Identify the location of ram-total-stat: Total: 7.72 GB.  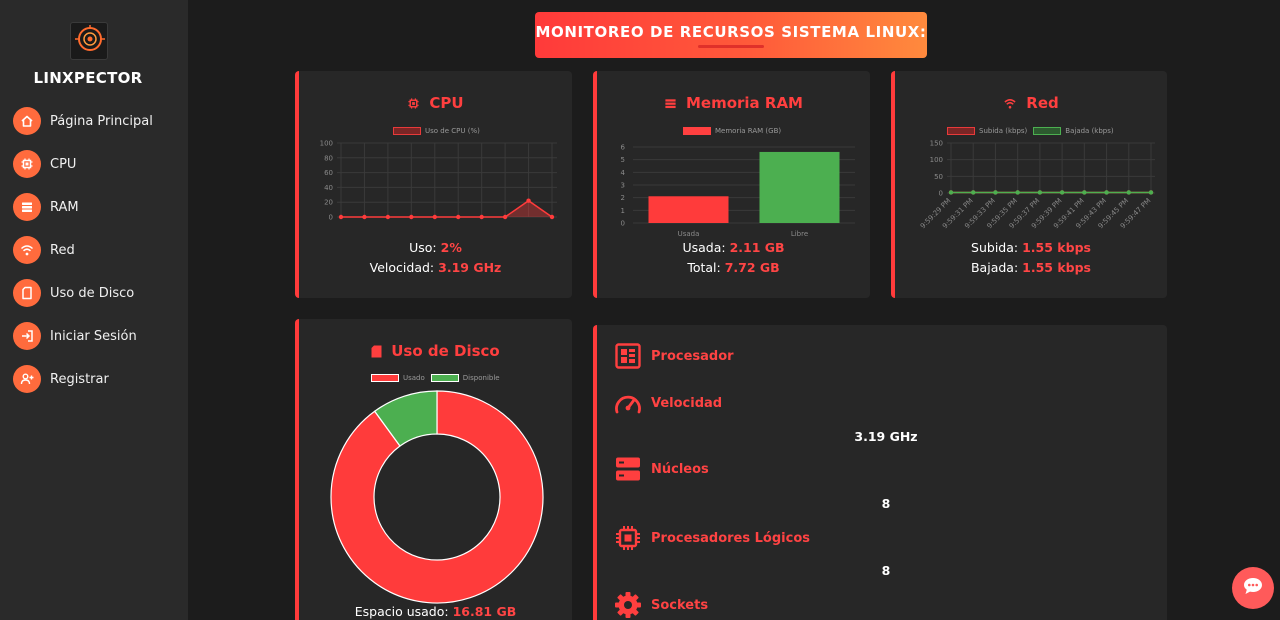
(733, 267).